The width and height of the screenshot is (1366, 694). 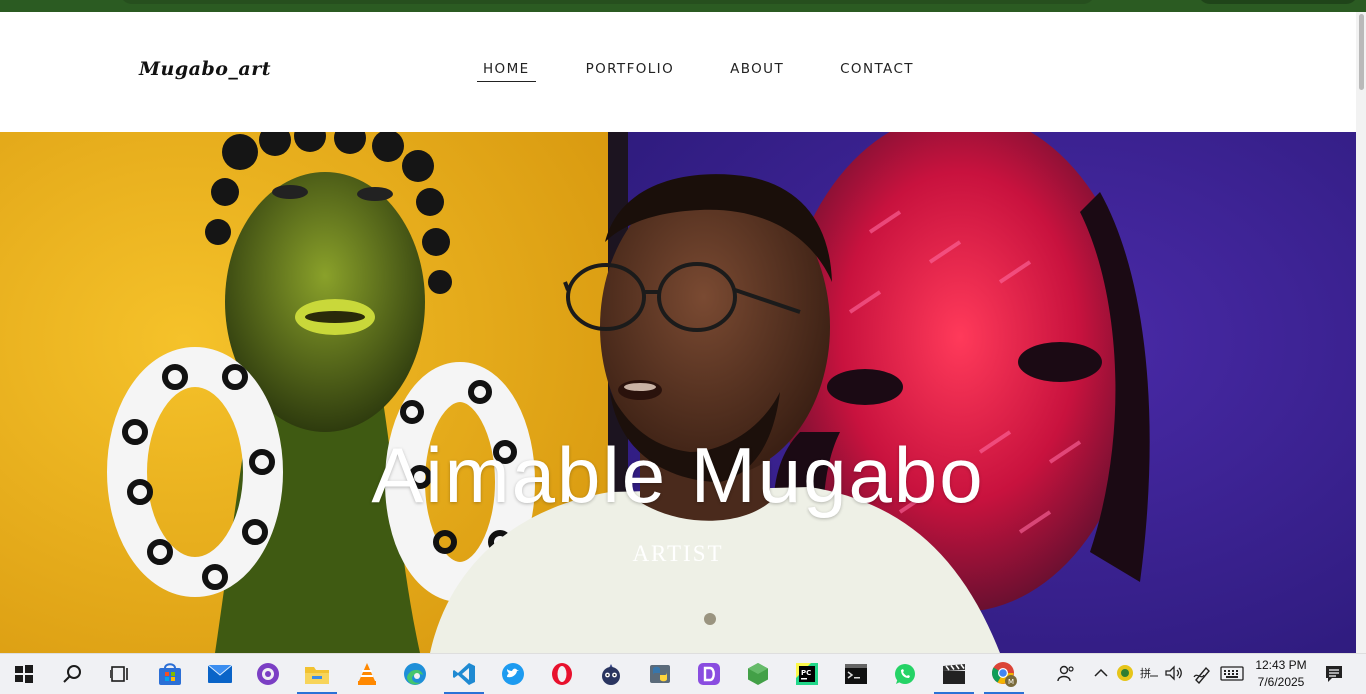 I want to click on chrome-icon: M, so click(x=1004, y=674).